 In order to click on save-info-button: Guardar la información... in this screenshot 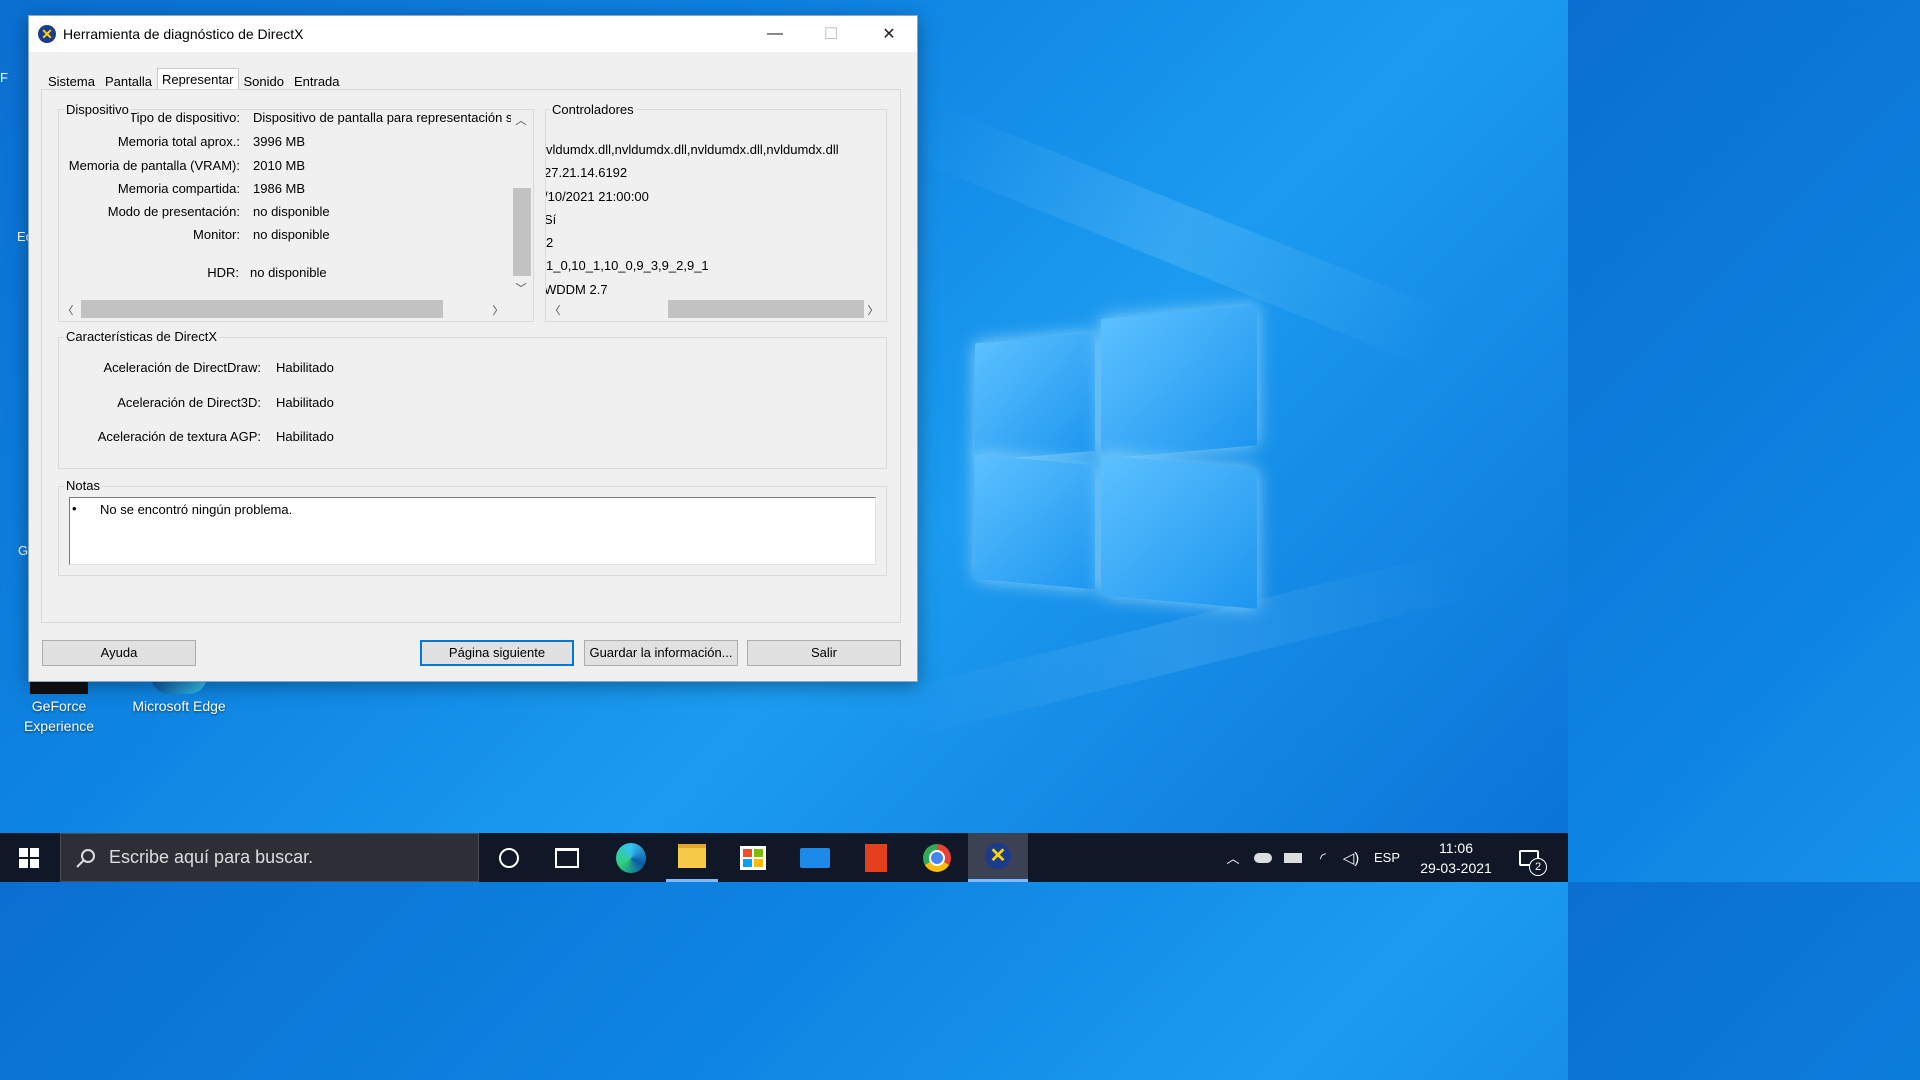, I will do `click(661, 653)`.